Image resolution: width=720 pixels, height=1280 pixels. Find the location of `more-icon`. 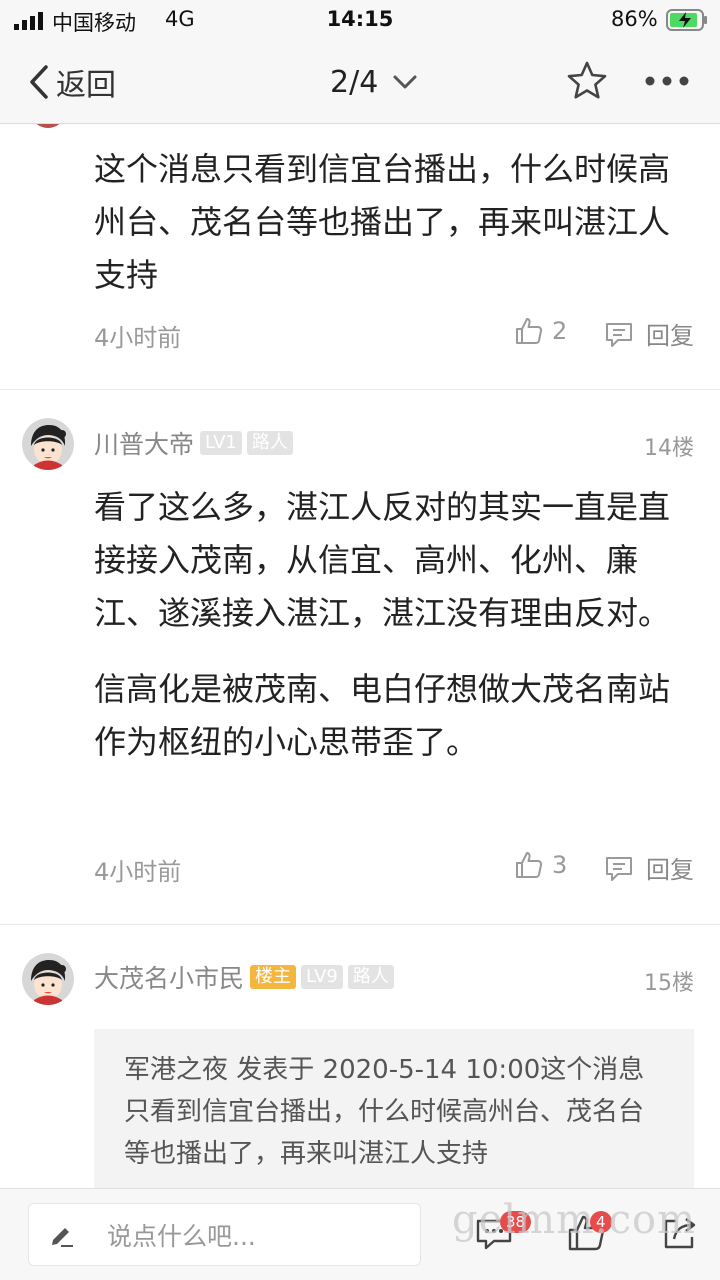

more-icon is located at coordinates (667, 81).